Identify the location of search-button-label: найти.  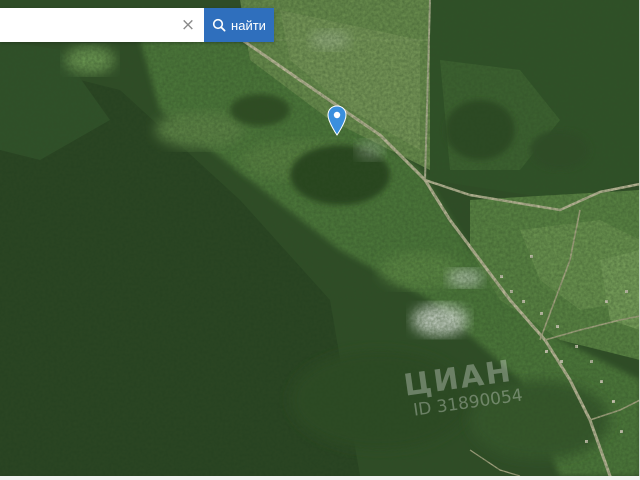
(248, 25).